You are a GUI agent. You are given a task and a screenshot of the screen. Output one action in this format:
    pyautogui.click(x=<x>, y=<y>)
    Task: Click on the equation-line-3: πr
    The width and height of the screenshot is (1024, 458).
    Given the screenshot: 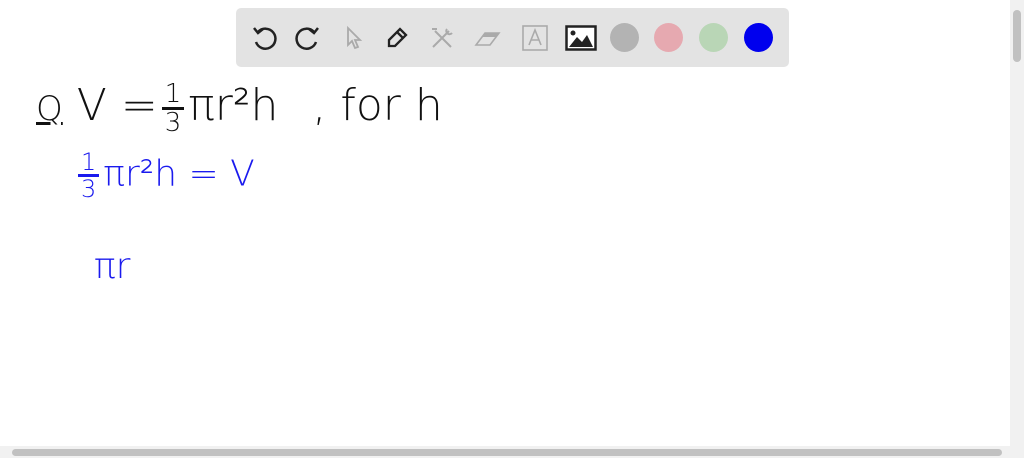 What is the action you would take?
    pyautogui.click(x=112, y=266)
    